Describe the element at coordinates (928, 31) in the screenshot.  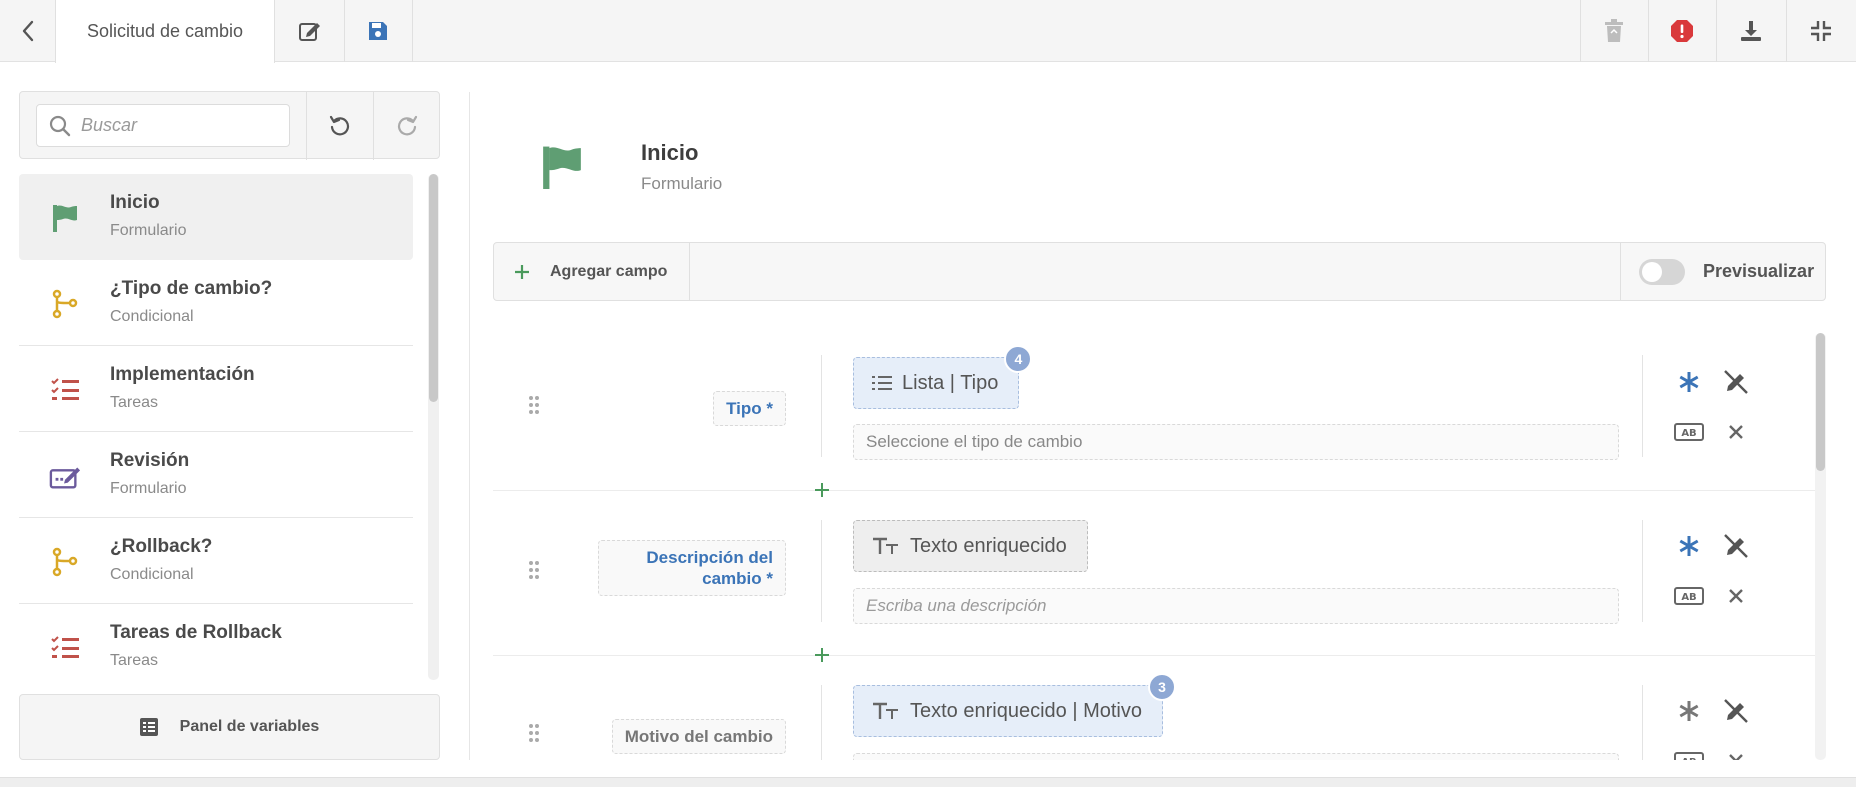
I see `top-bar: Solicitud de cambio` at that location.